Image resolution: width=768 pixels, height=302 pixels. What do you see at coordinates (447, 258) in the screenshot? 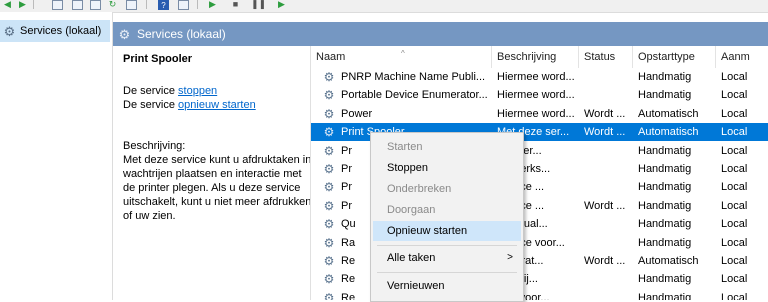
I see `menu-item-all-tasks: Alle taken >` at bounding box center [447, 258].